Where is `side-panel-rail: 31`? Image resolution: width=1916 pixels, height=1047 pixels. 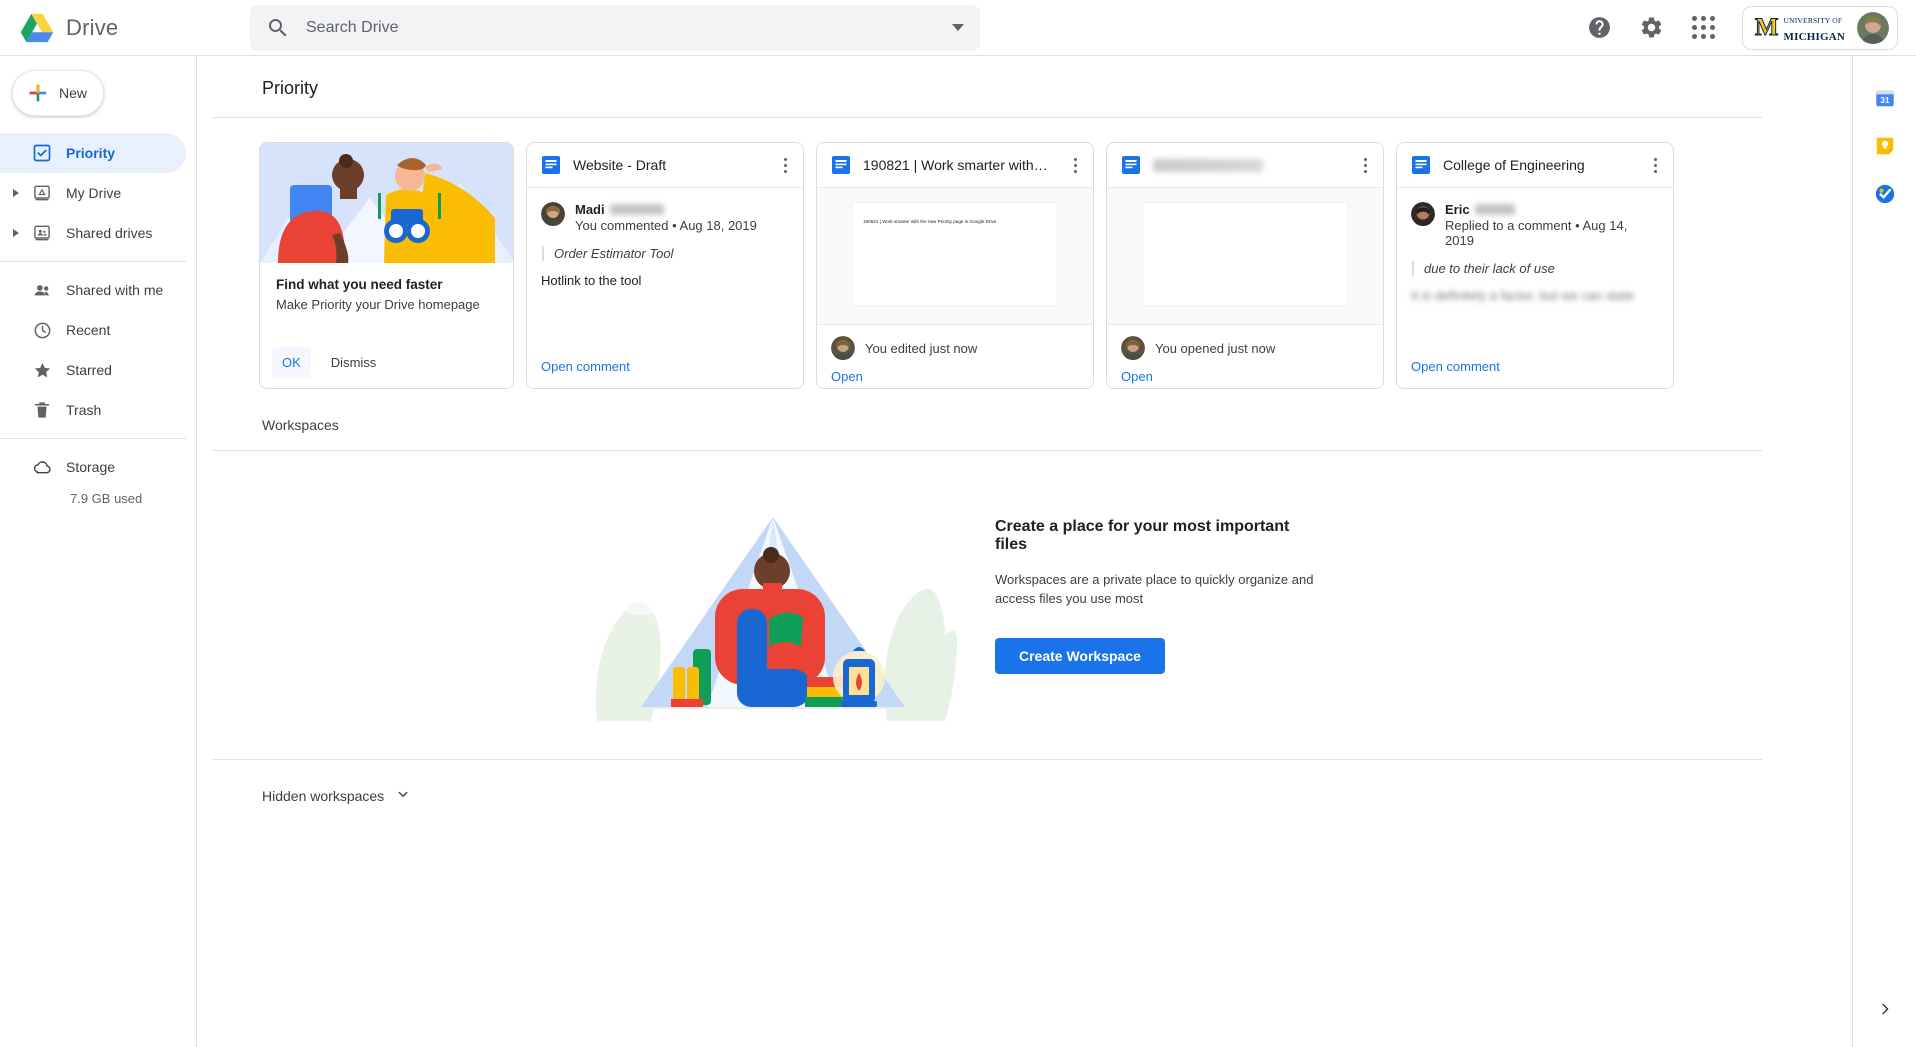
side-panel-rail: 31 is located at coordinates (1884, 551).